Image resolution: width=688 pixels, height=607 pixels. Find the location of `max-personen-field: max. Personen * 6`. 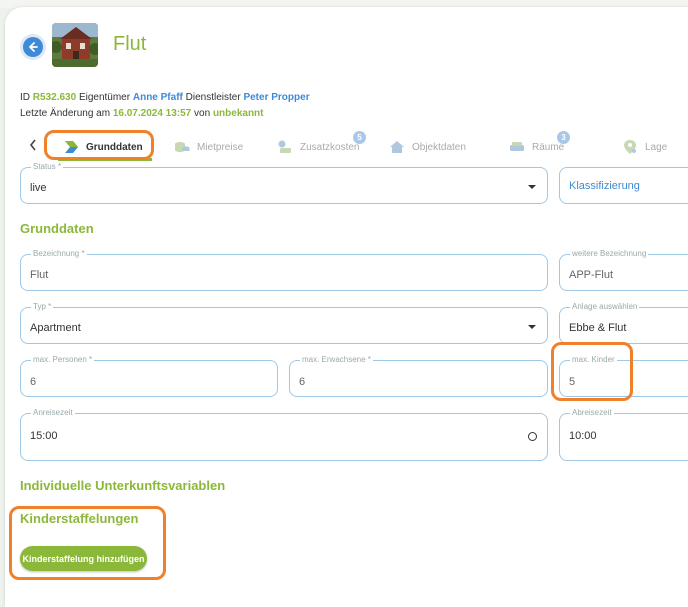

max-personen-field: max. Personen * 6 is located at coordinates (149, 376).